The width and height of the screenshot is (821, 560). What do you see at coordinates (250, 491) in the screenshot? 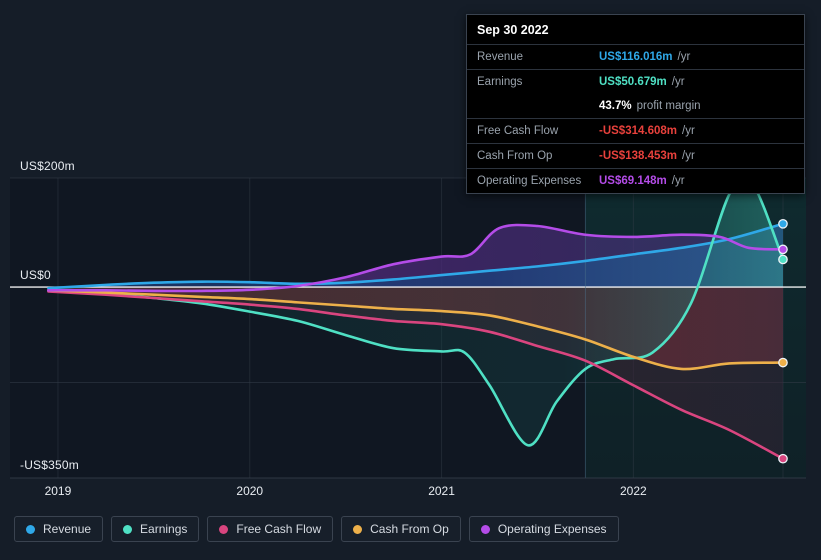
I see `x-axis-label-2020: 2020` at bounding box center [250, 491].